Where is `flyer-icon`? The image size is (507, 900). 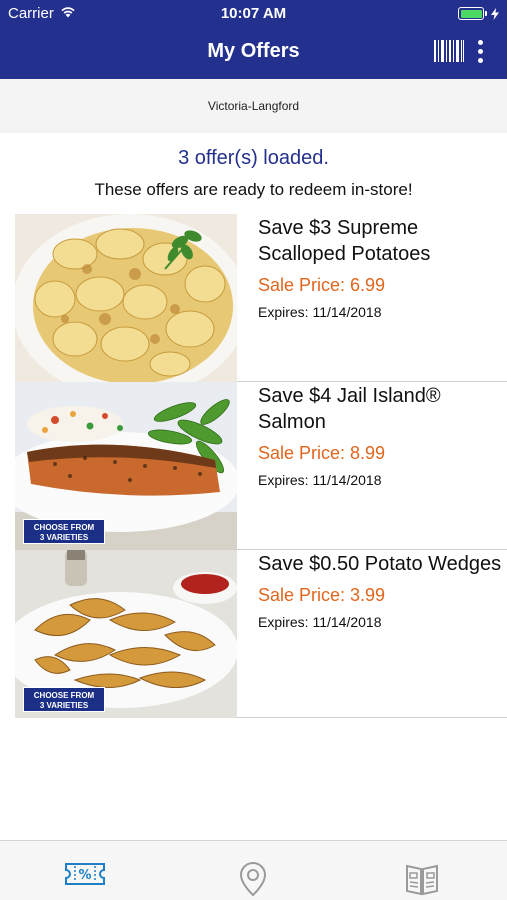 flyer-icon is located at coordinates (422, 880).